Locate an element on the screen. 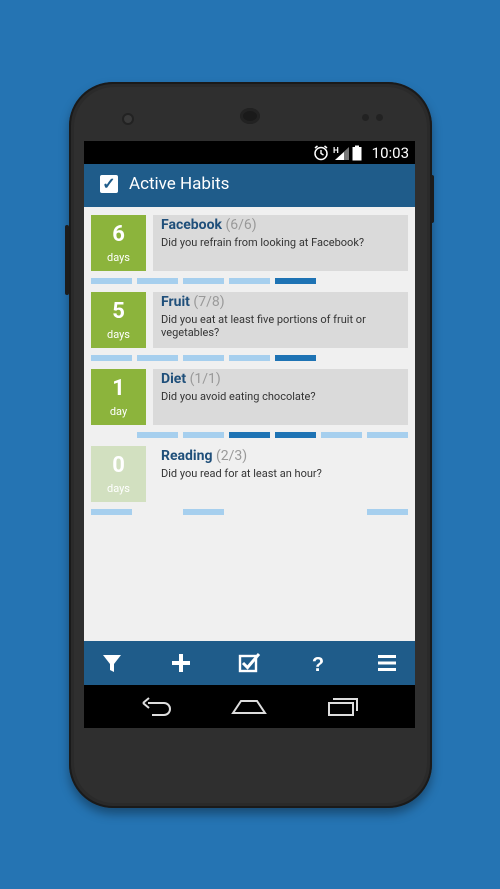  streak-box: 6 days is located at coordinates (118, 243).